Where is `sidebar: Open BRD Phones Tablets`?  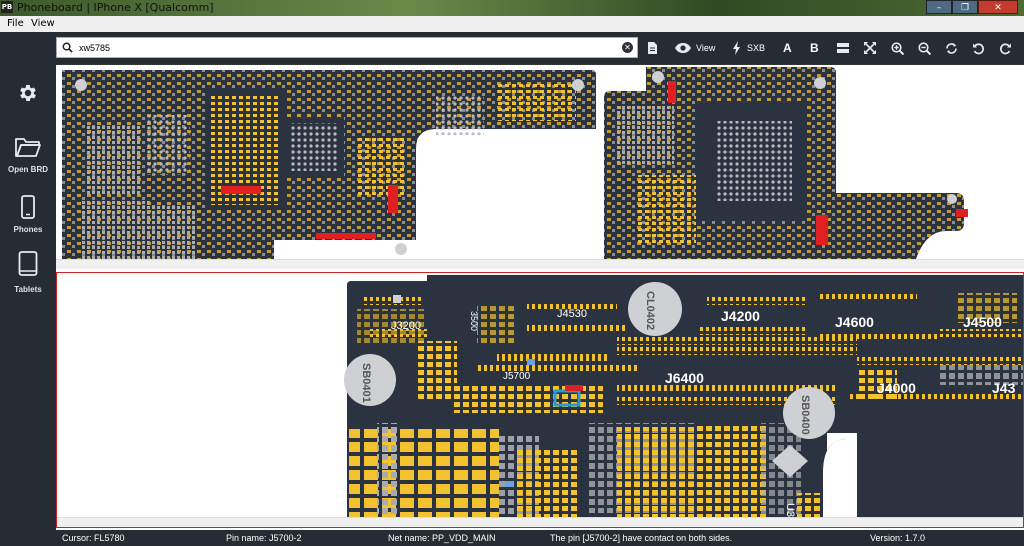 sidebar: Open BRD Phones Tablets is located at coordinates (28, 281).